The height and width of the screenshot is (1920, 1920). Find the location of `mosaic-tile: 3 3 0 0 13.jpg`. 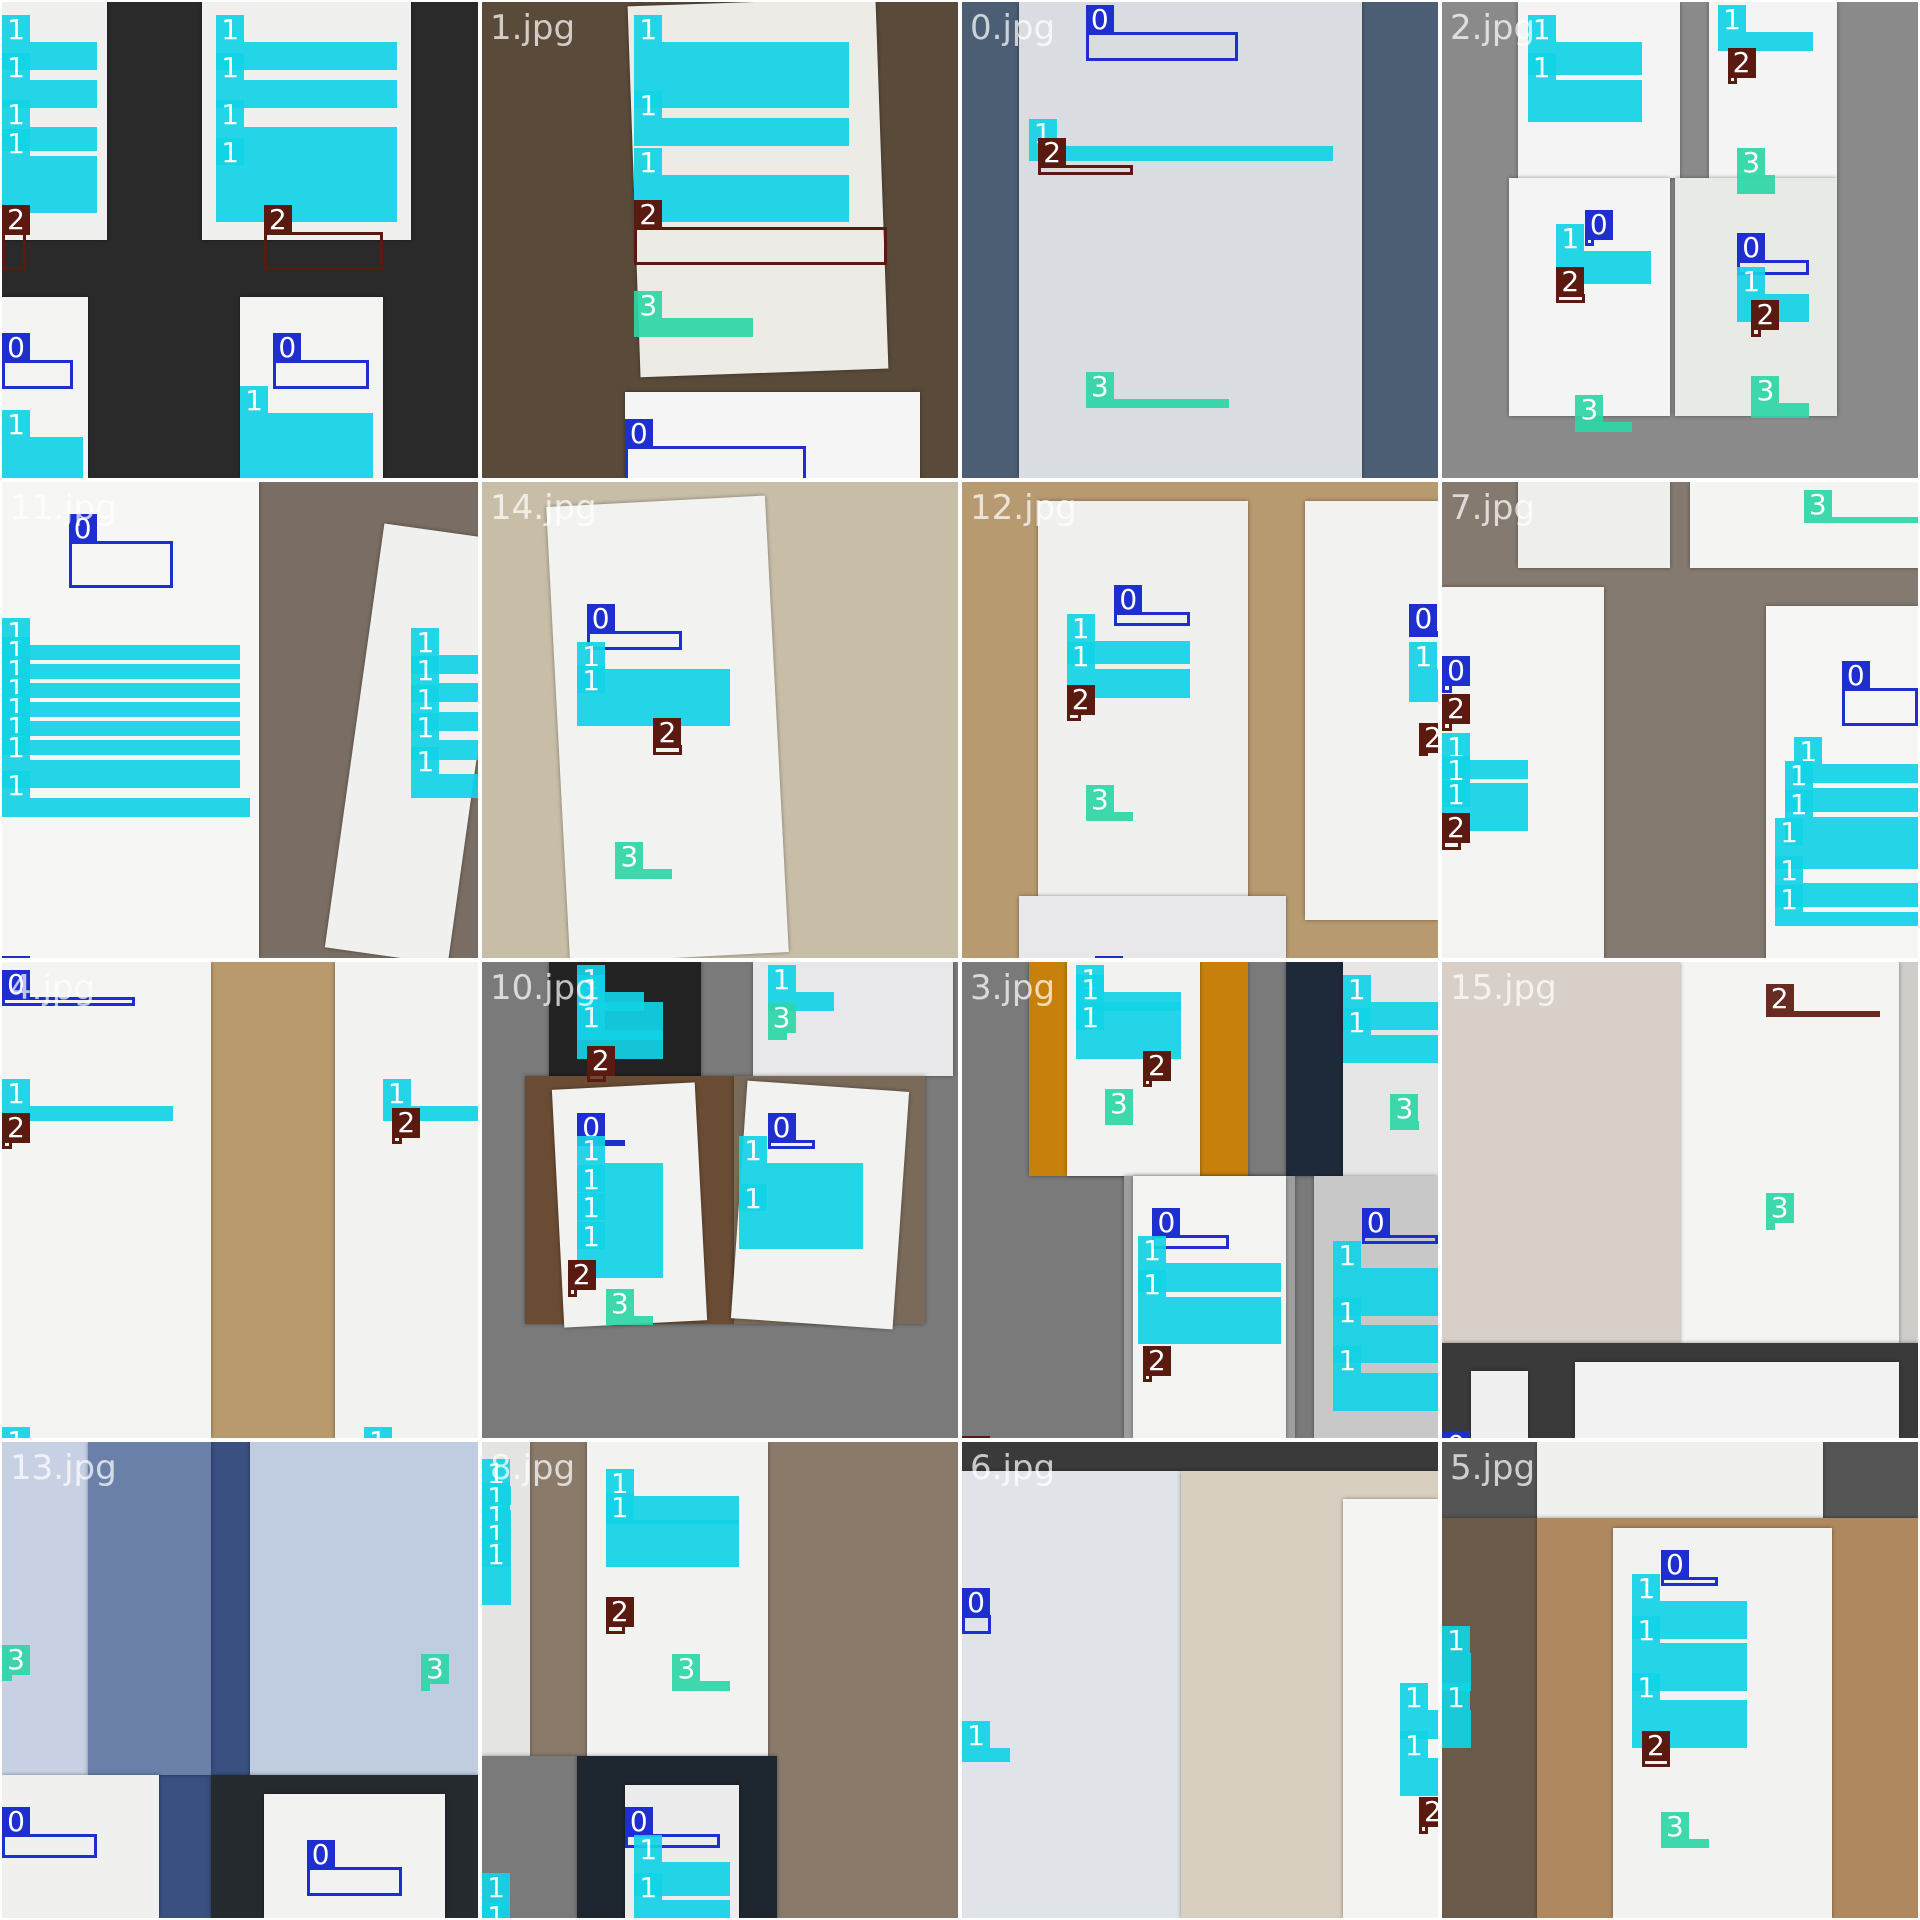

mosaic-tile: 3 3 0 0 13.jpg is located at coordinates (240, 1680).